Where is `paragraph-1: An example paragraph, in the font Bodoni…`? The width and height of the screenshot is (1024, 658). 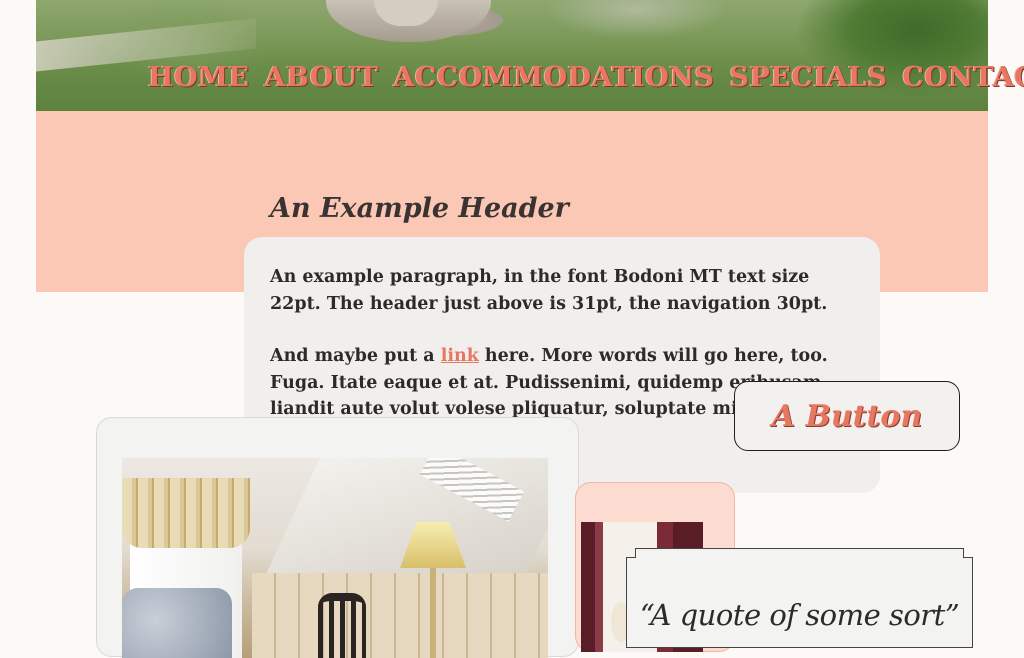 paragraph-1: An example paragraph, in the font Bodoni… is located at coordinates (549, 290).